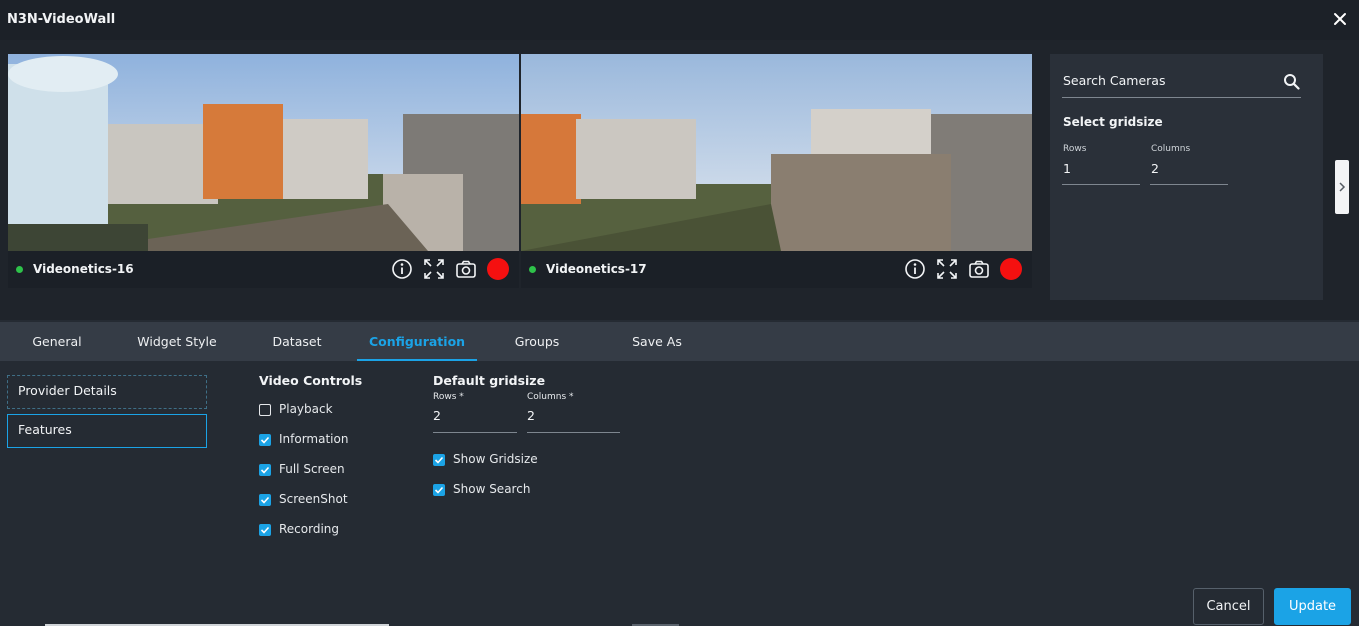 Image resolution: width=1359 pixels, height=626 pixels. I want to click on checkbox-label: Recording, so click(309, 529).